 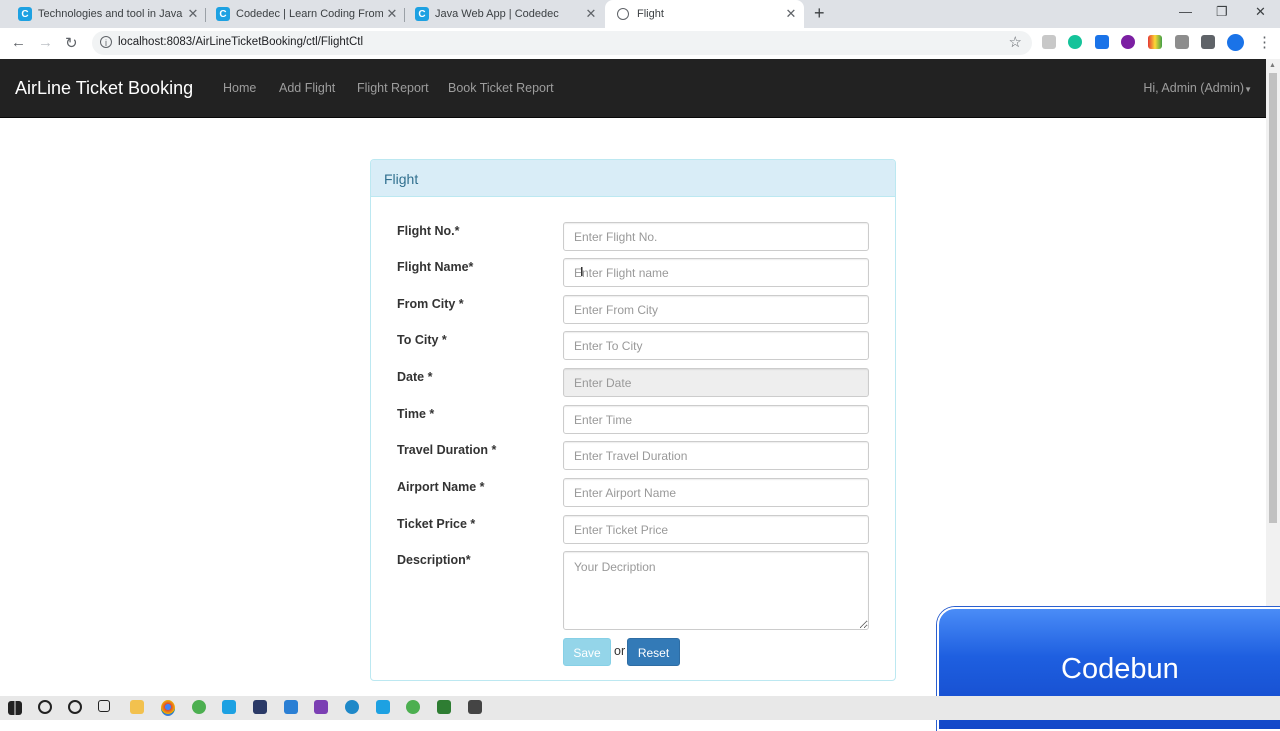 I want to click on browser-tab-3: C Java Web App | Codedec ✕, so click(x=504, y=14).